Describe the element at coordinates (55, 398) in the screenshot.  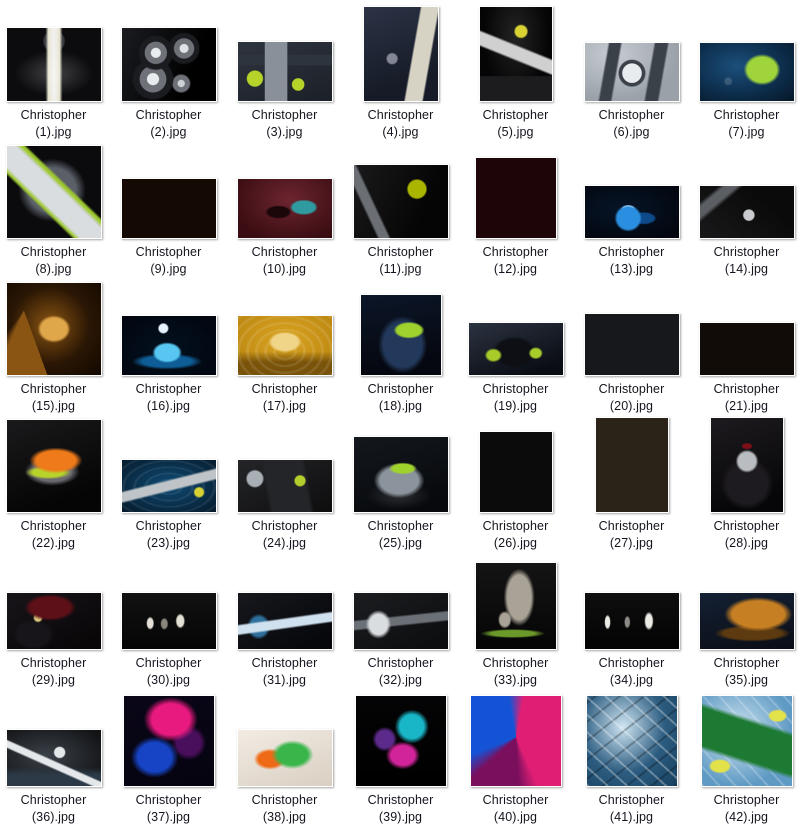
I see `file-name-label: Christopher (15).jpg` at that location.